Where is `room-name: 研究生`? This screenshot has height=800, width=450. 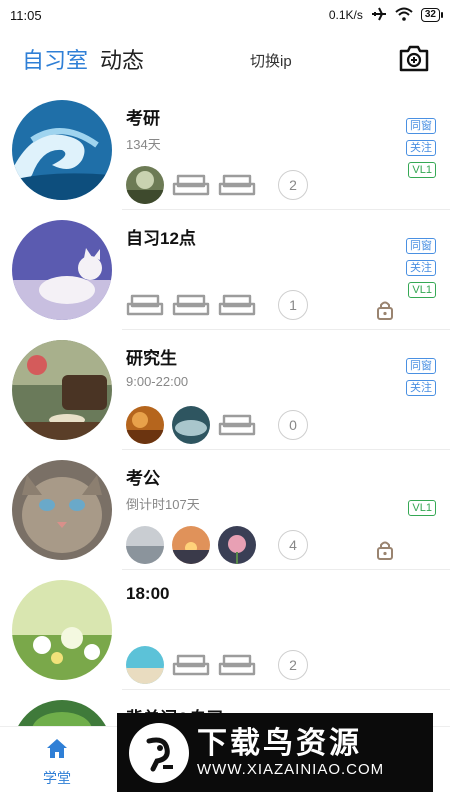 room-name: 研究生 is located at coordinates (151, 358).